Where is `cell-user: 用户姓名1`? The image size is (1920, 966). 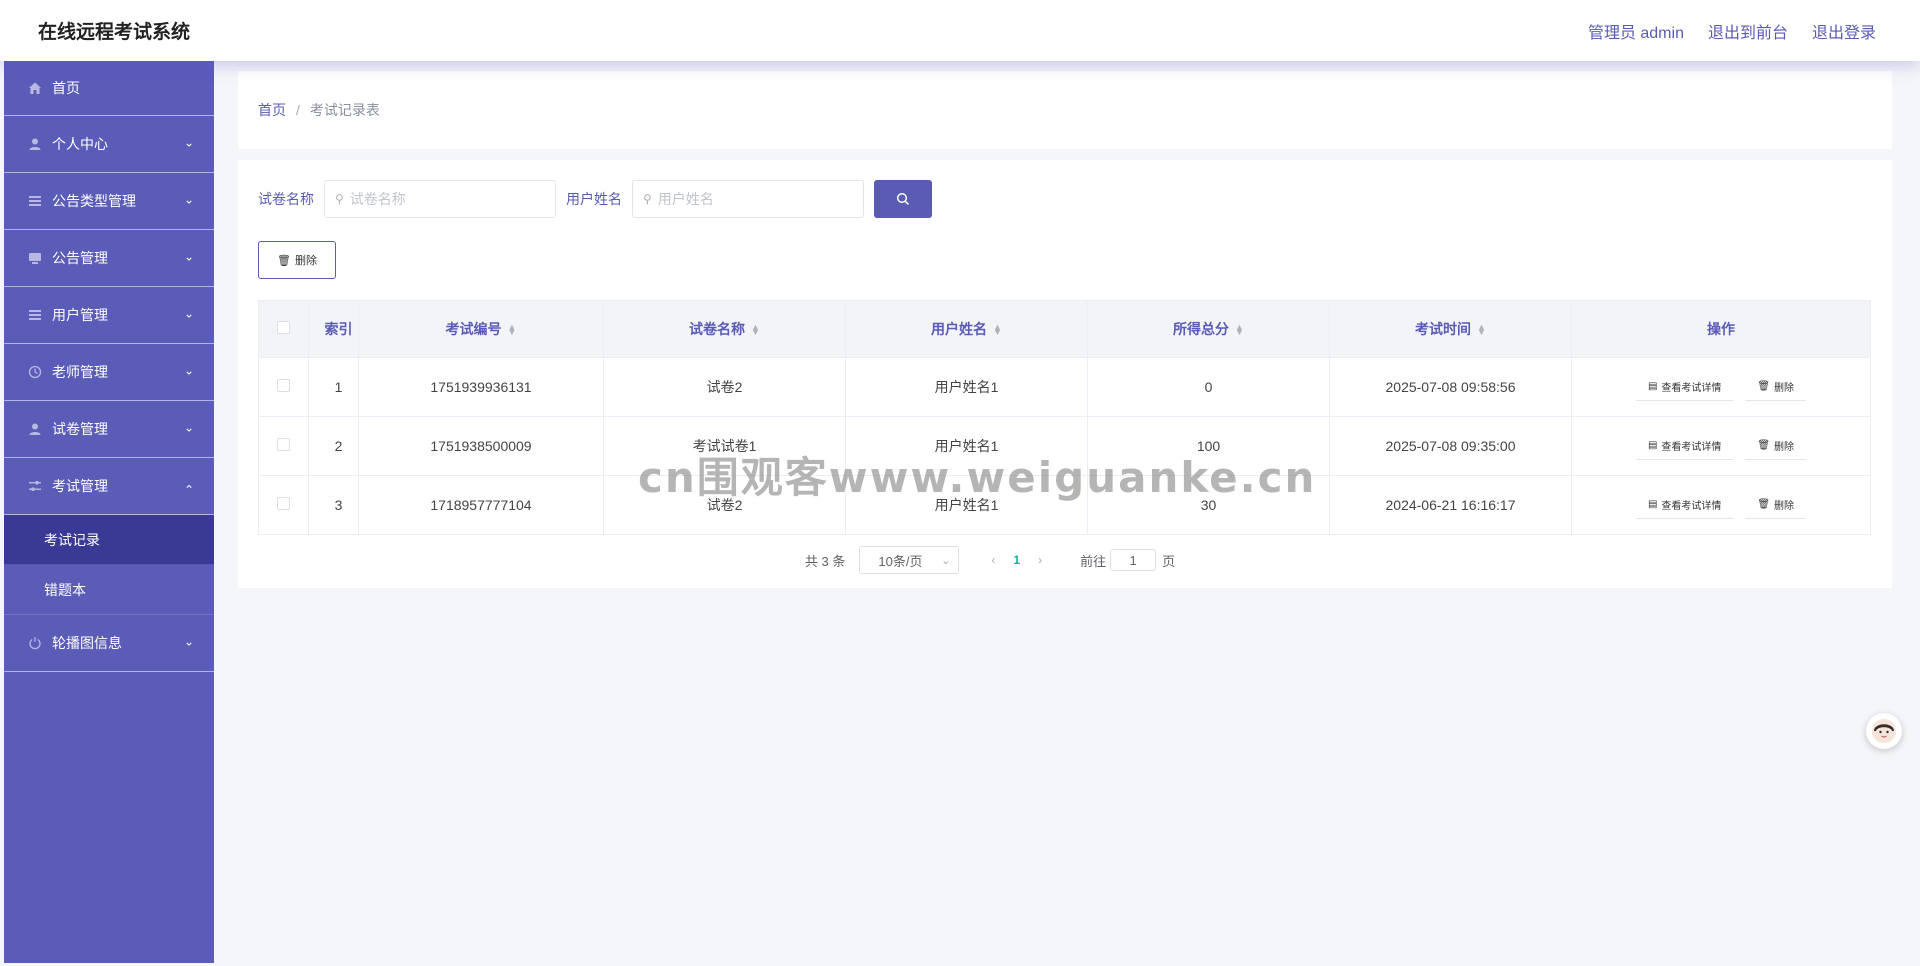 cell-user: 用户姓名1 is located at coordinates (966, 387).